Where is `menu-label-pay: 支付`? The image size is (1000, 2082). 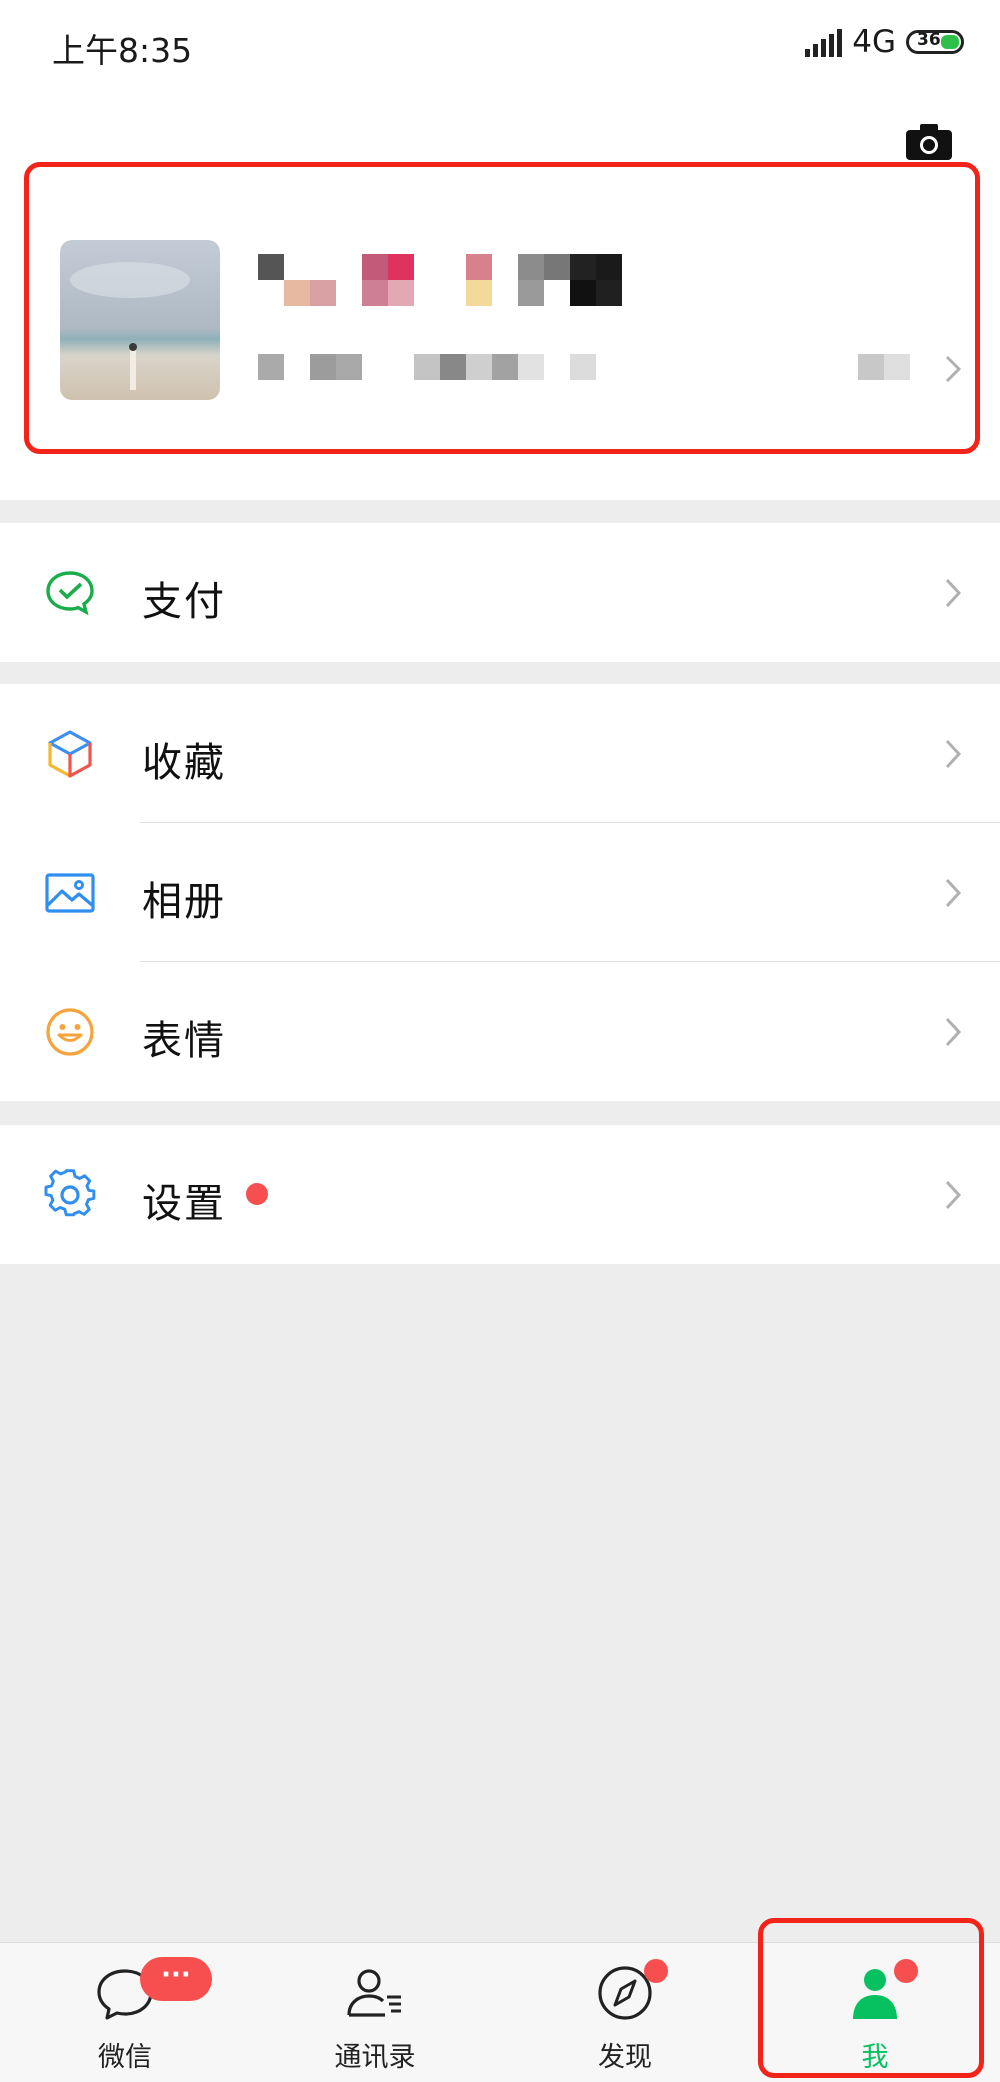
menu-label-pay: 支付 is located at coordinates (184, 602).